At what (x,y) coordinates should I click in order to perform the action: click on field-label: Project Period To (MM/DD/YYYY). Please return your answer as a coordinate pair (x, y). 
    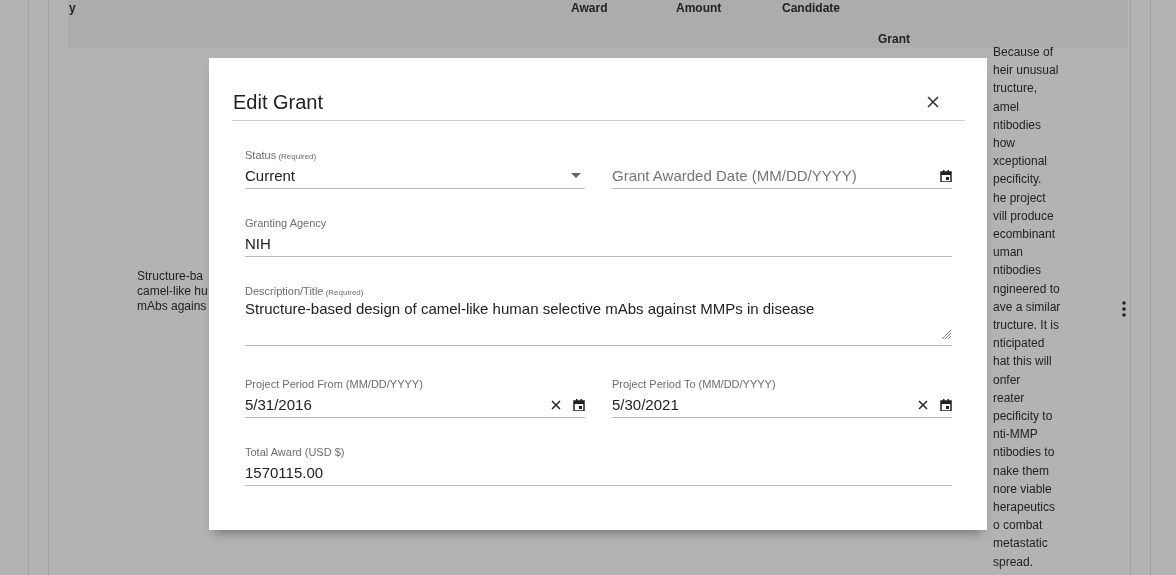
    Looking at the image, I should click on (694, 385).